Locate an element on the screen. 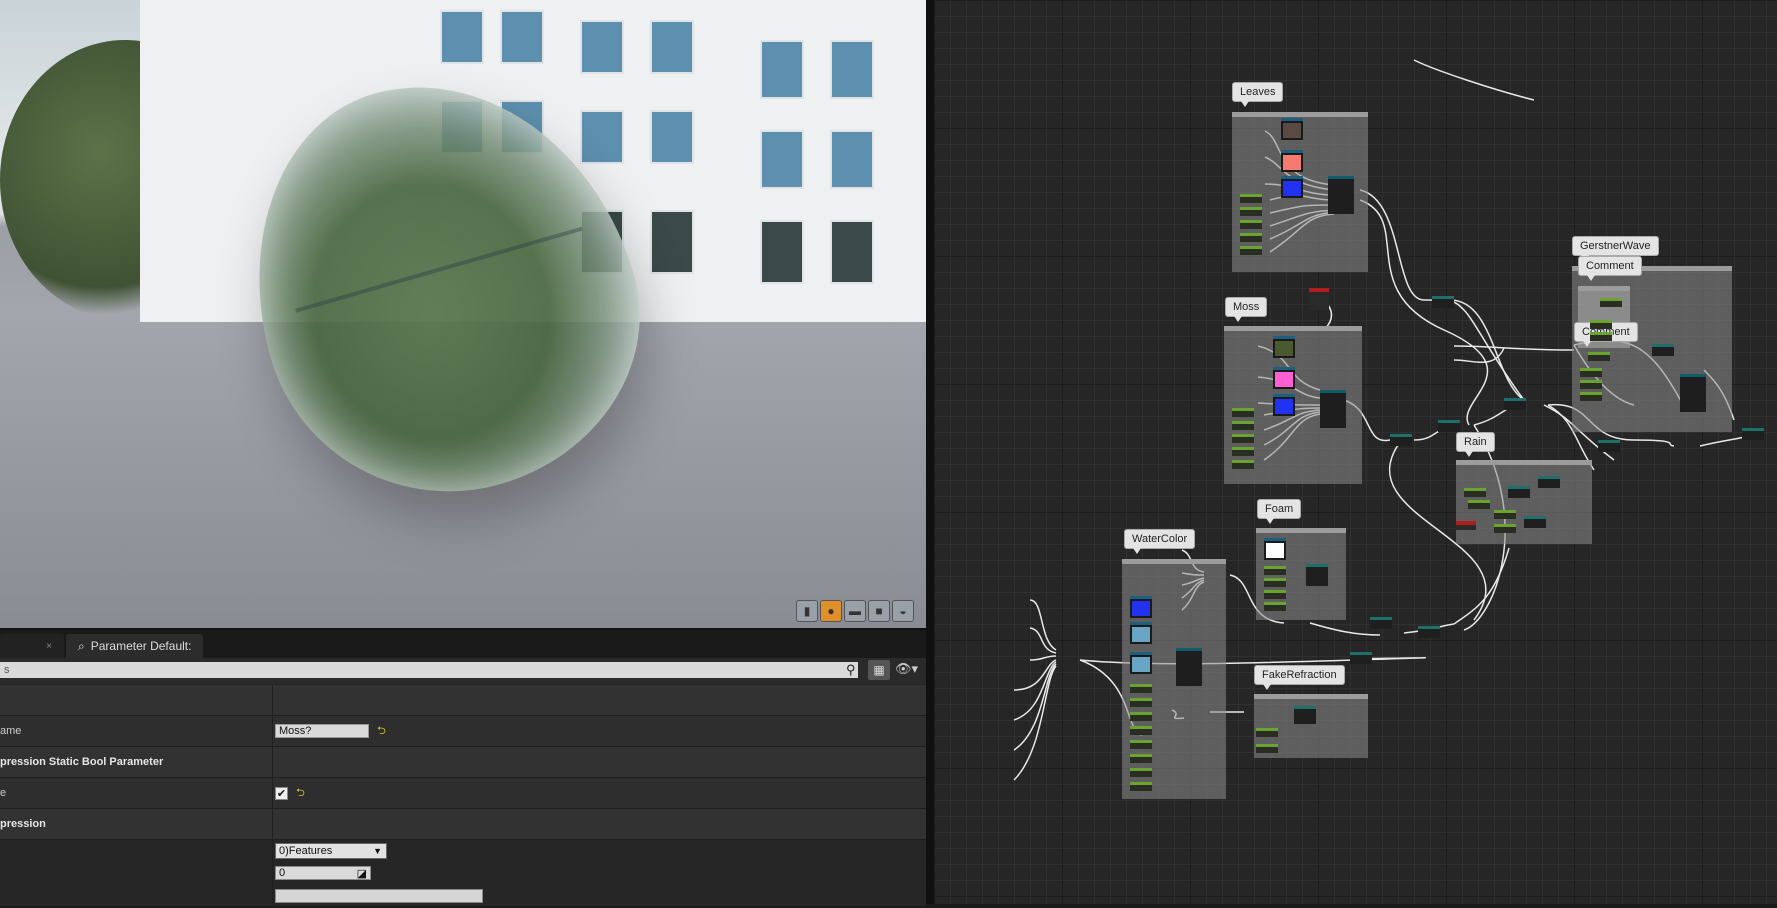  material-output-node is located at coordinates (1753, 434).